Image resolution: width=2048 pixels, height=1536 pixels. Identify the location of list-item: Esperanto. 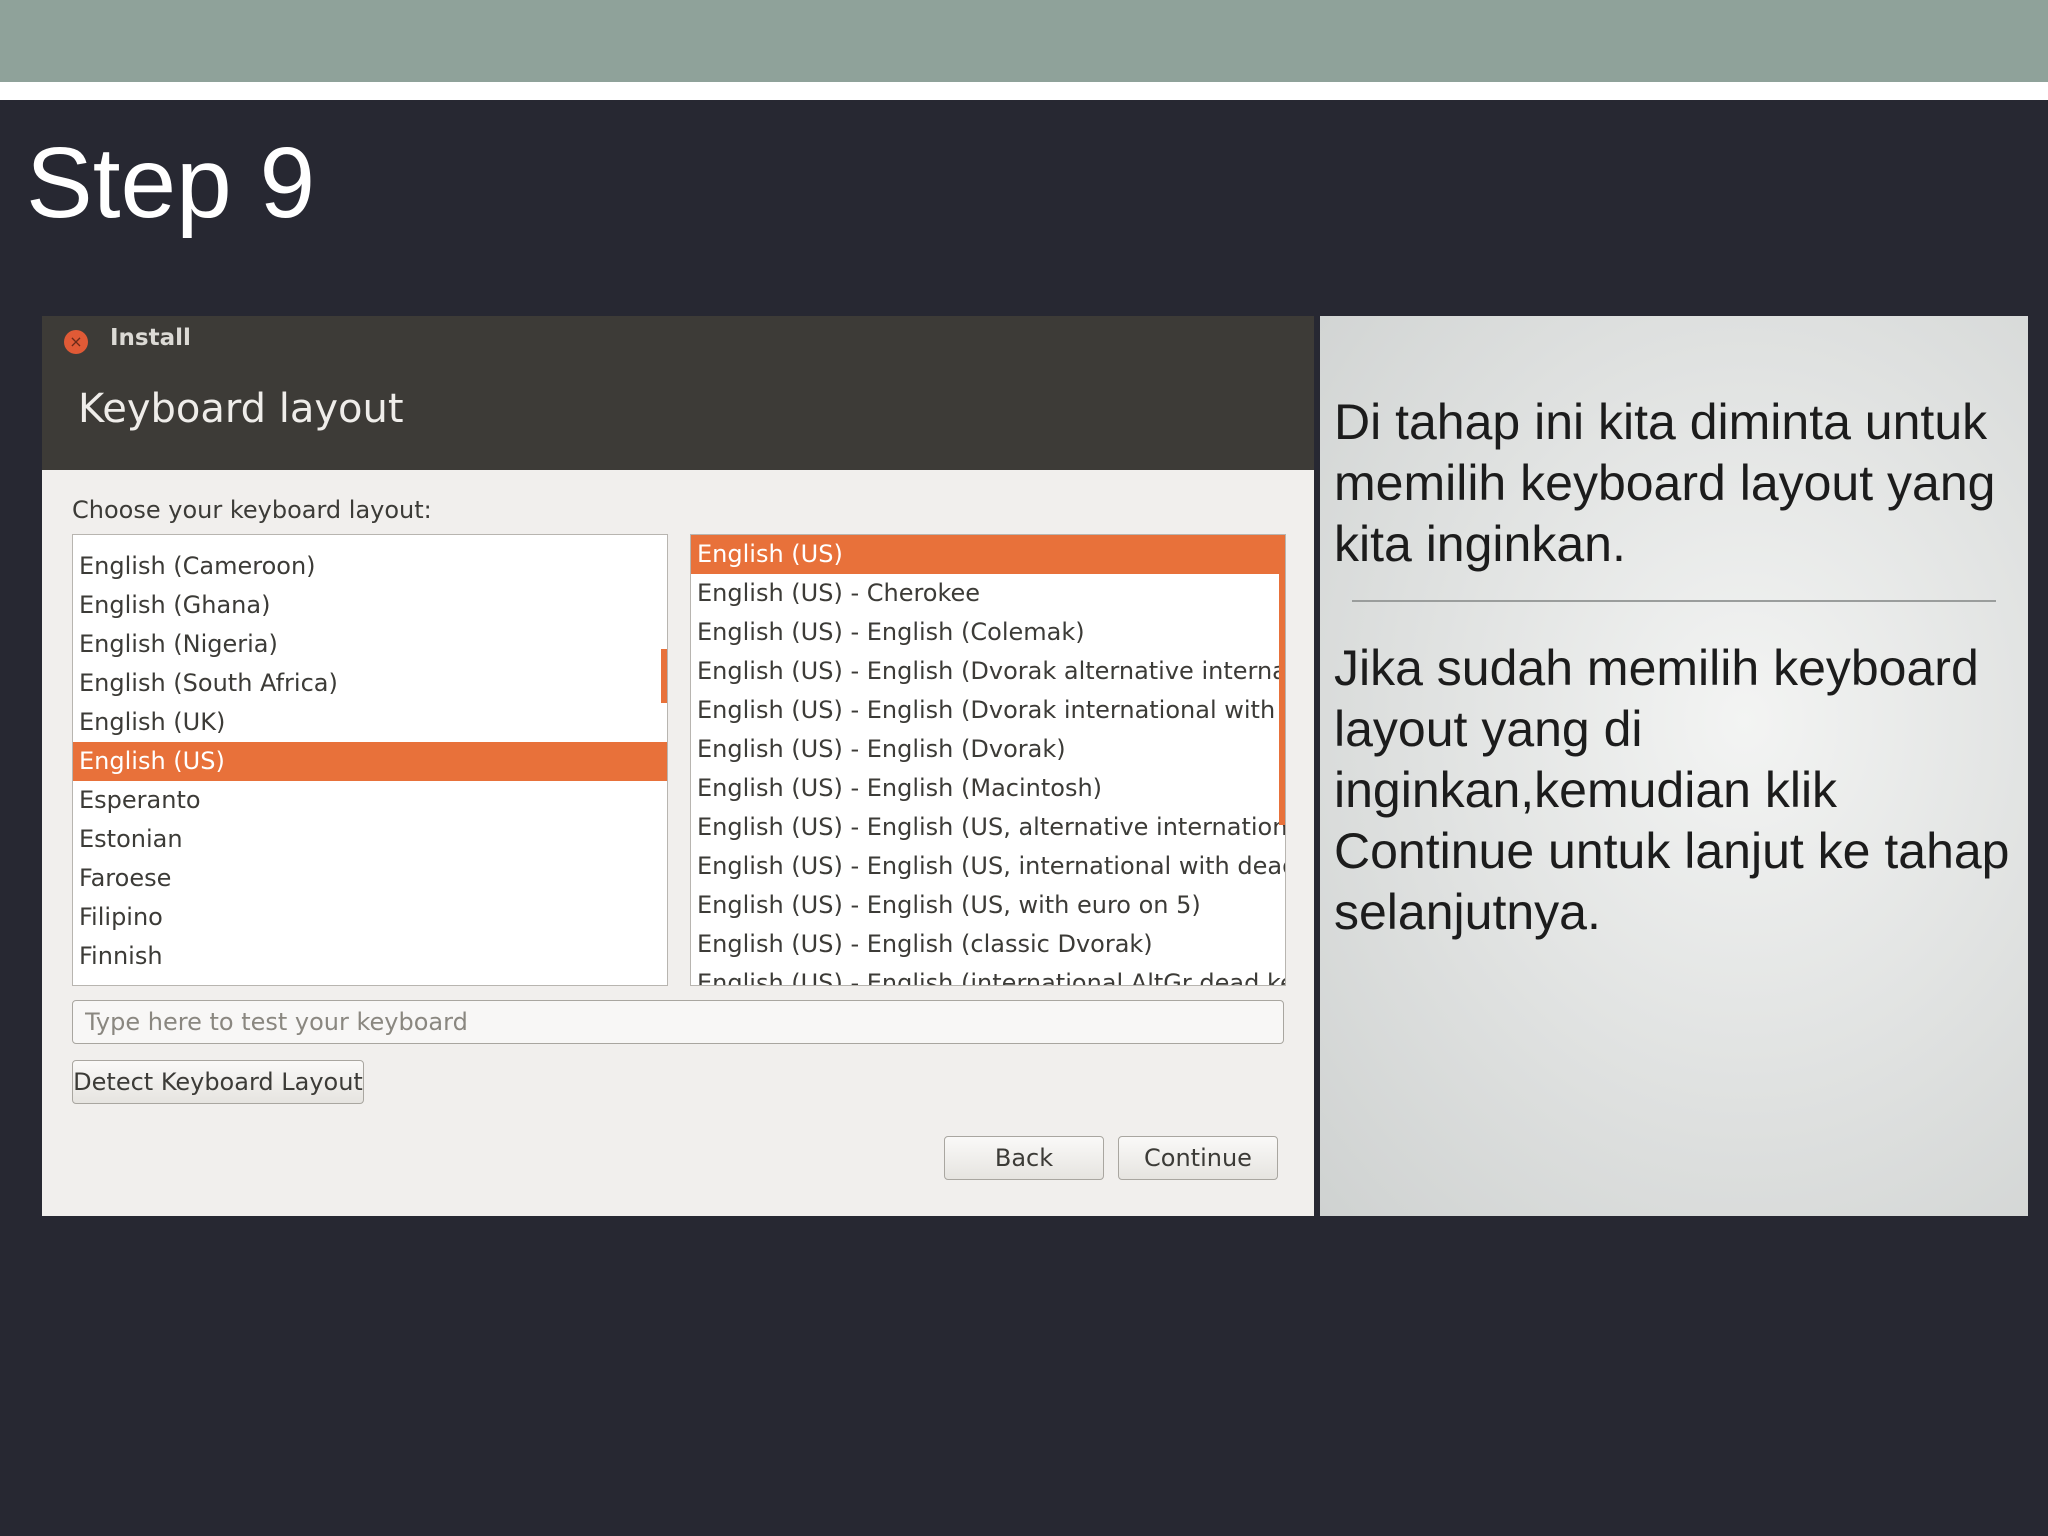
(370, 800).